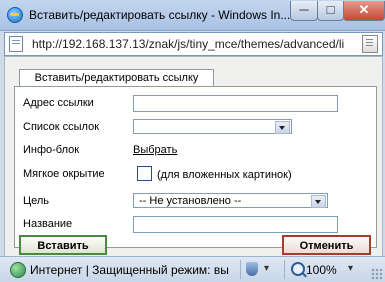  What do you see at coordinates (252, 269) in the screenshot?
I see `protected-mode-icon` at bounding box center [252, 269].